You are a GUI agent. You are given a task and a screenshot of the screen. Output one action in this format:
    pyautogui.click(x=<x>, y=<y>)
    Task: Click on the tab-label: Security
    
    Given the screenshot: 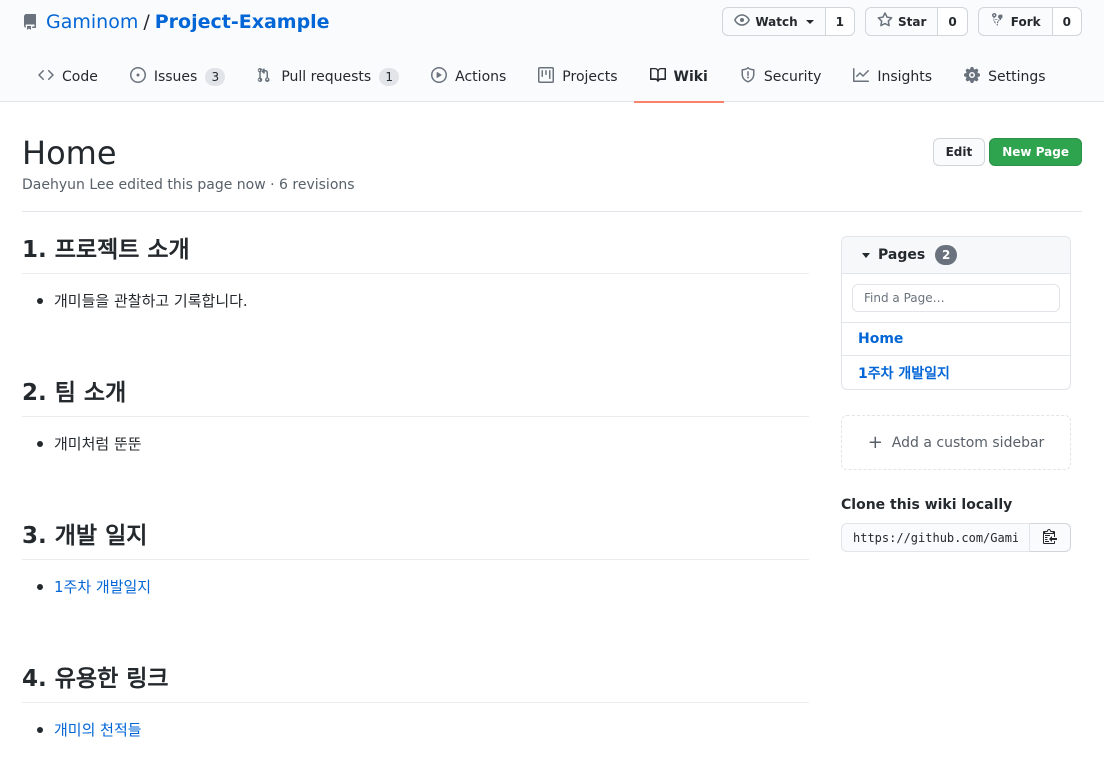 What is the action you would take?
    pyautogui.click(x=792, y=77)
    